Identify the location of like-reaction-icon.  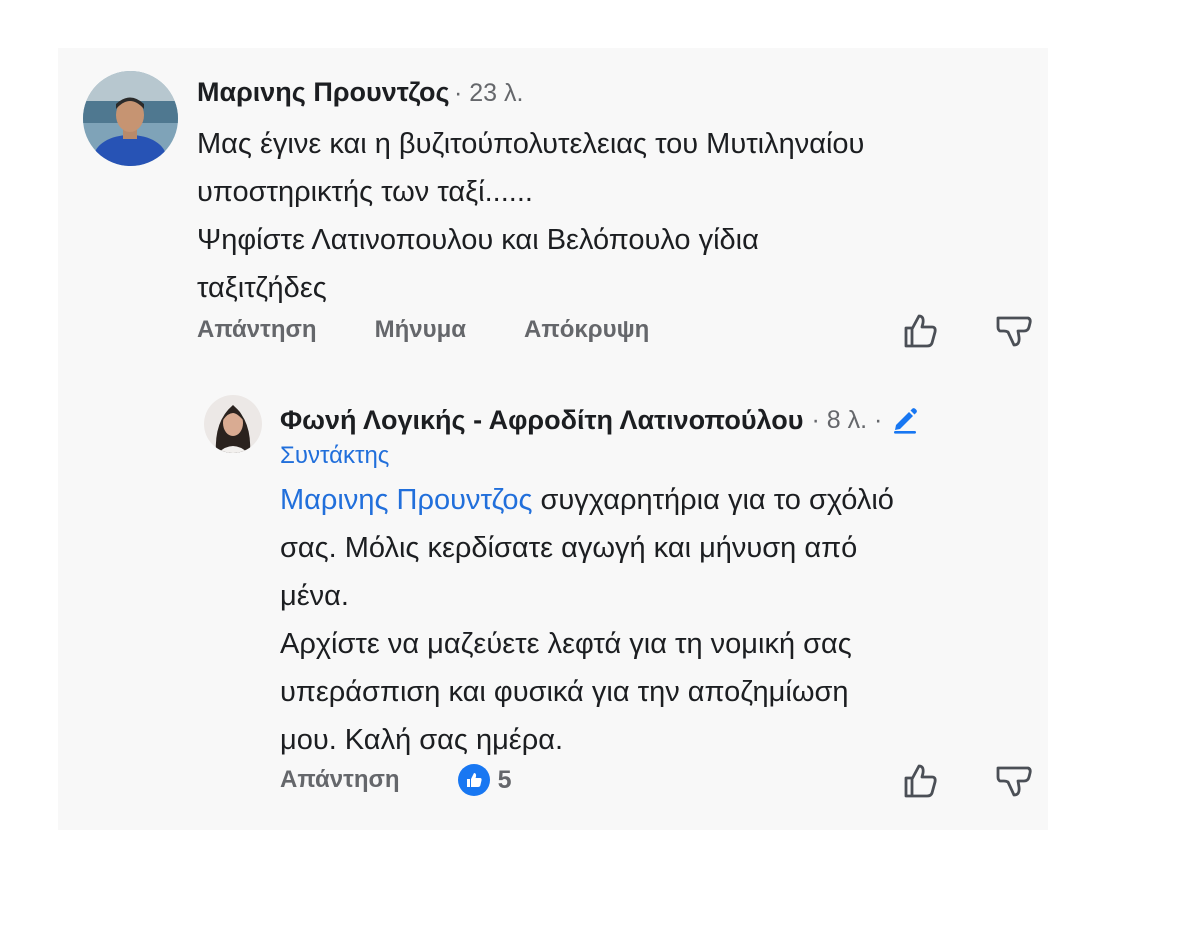
(473, 780).